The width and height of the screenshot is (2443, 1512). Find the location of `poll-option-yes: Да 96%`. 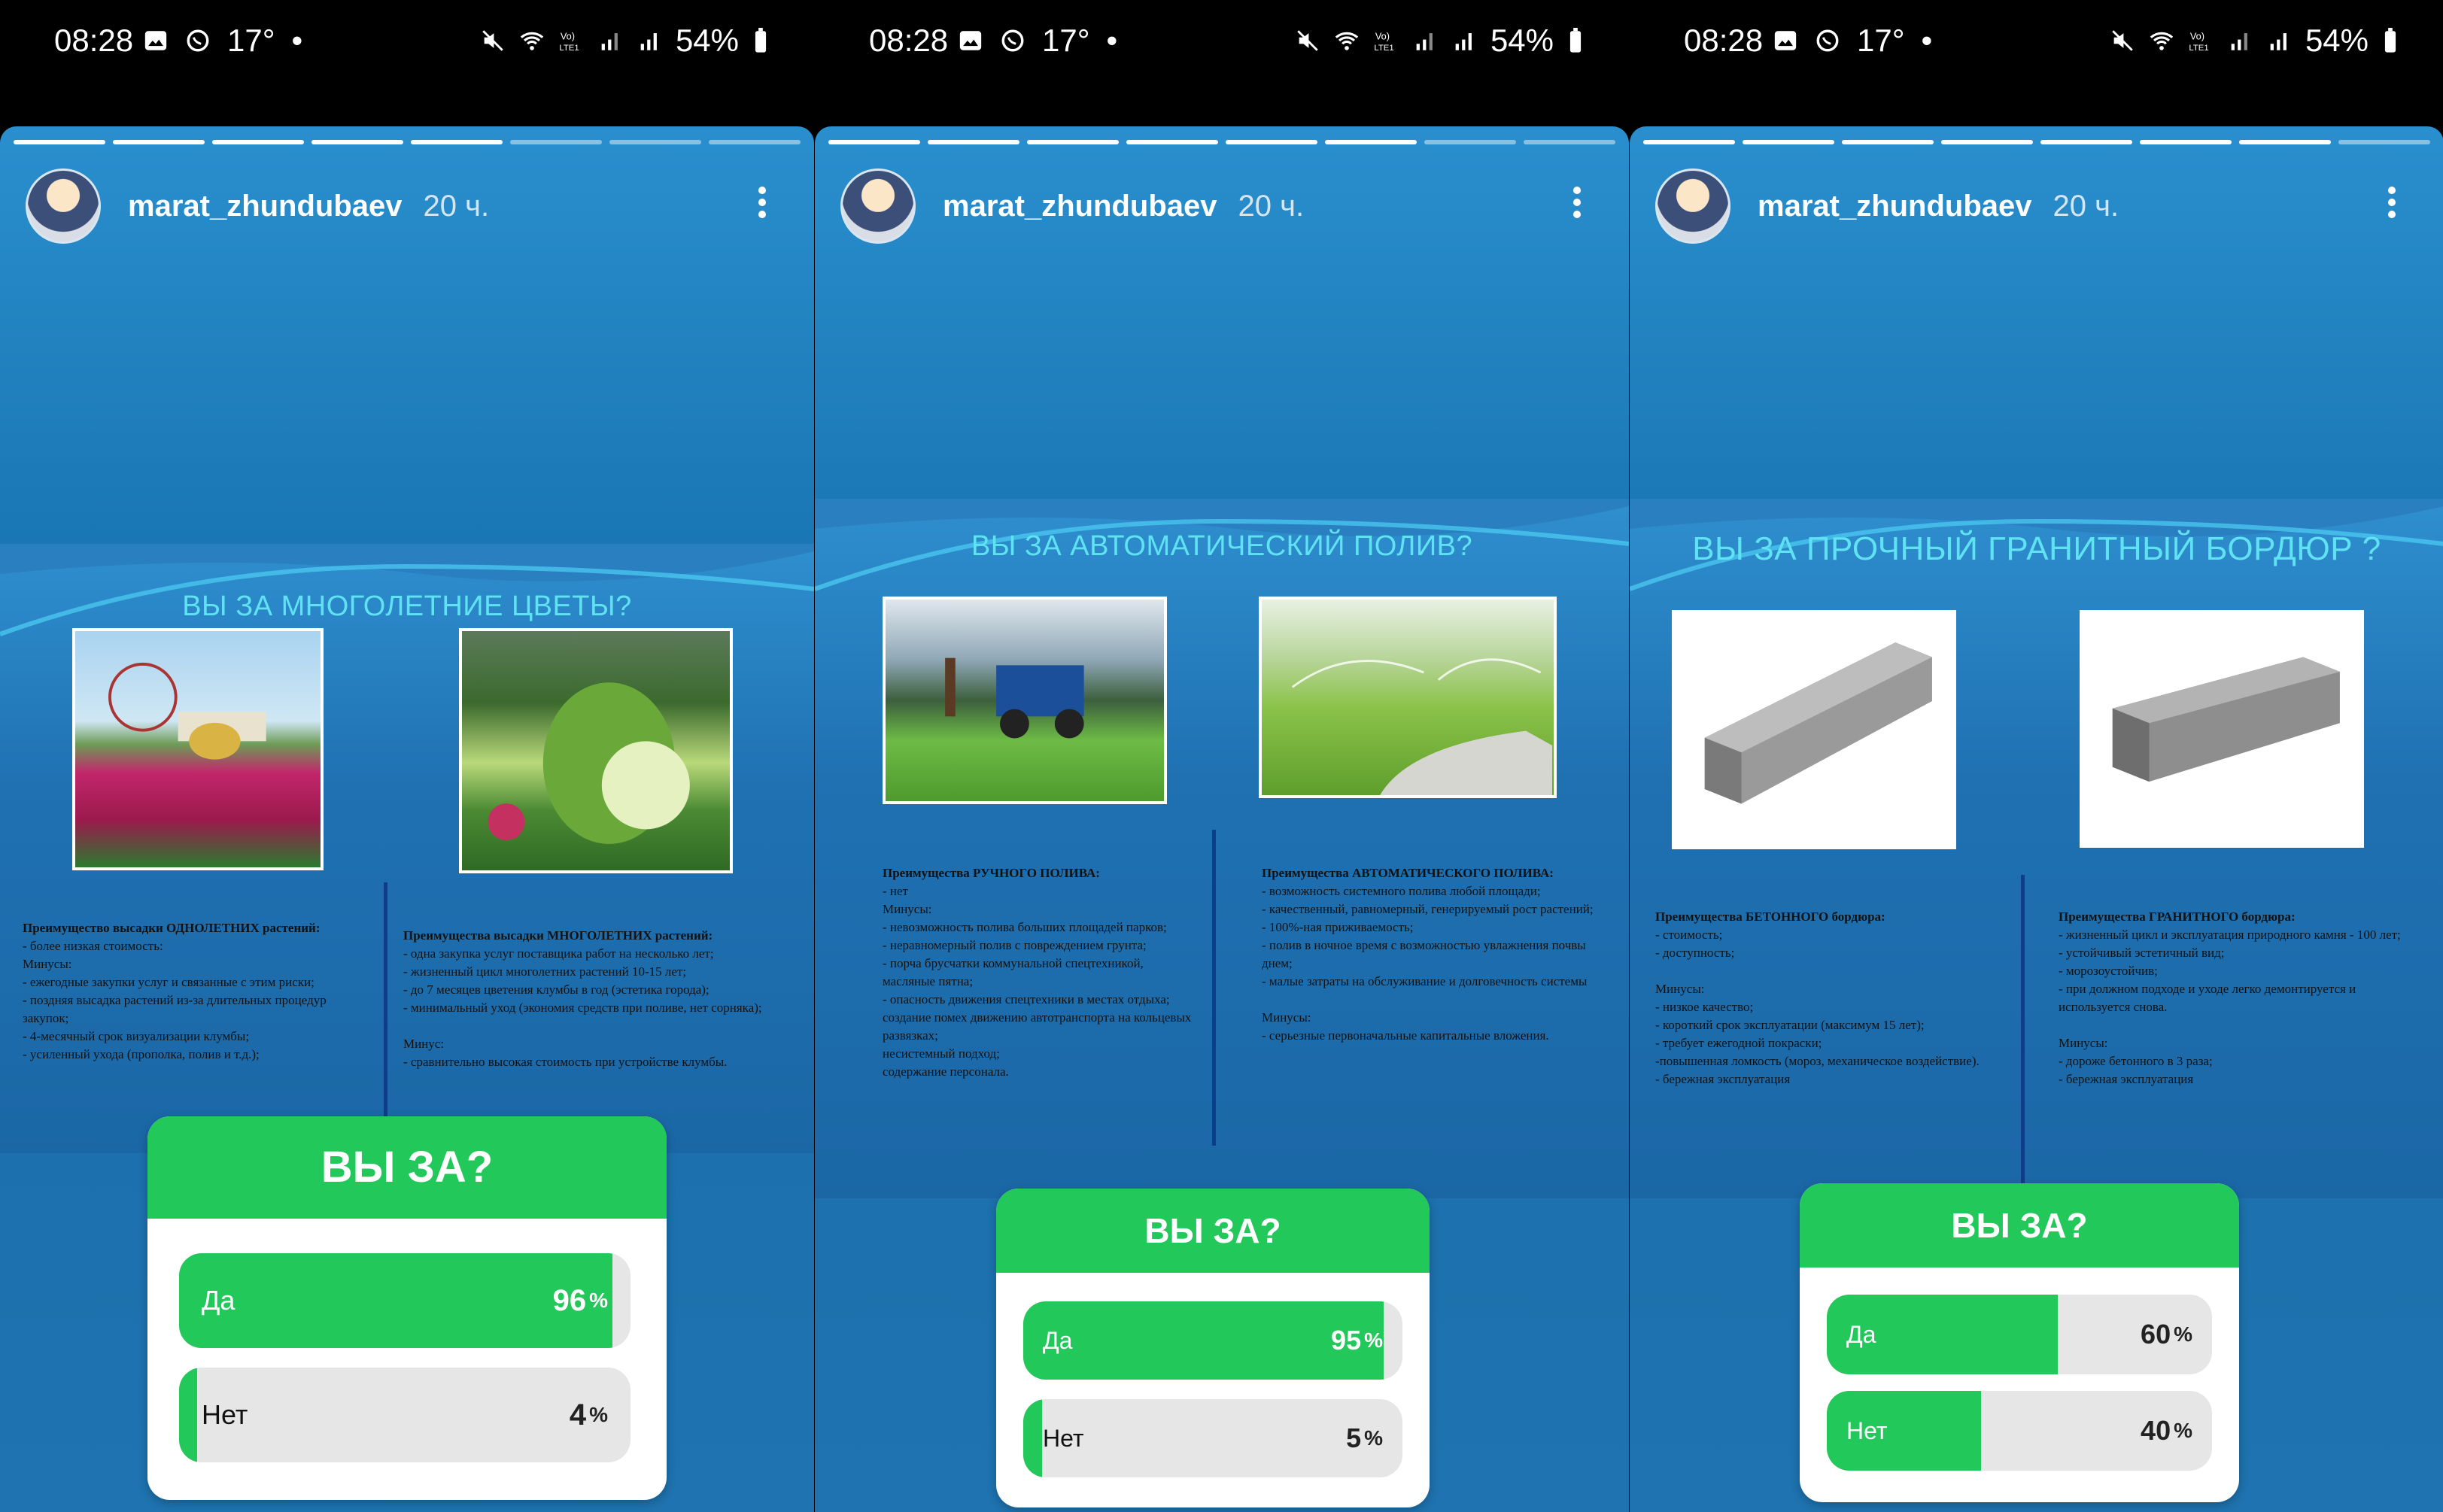

poll-option-yes: Да 96% is located at coordinates (405, 1300).